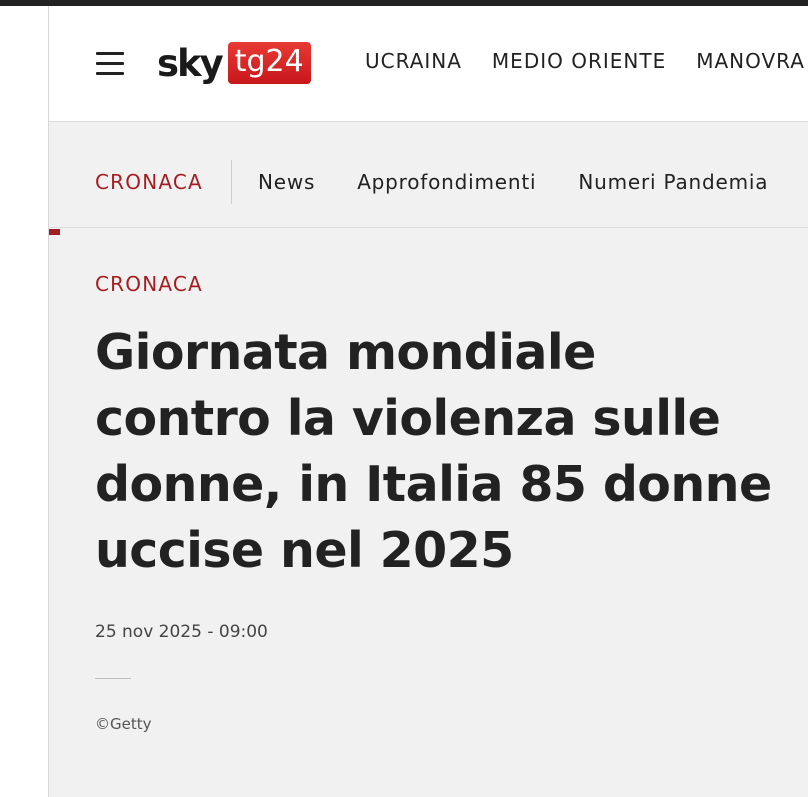 This screenshot has height=797, width=808. I want to click on nav-item-ucraina: UCRAINA, so click(413, 61).